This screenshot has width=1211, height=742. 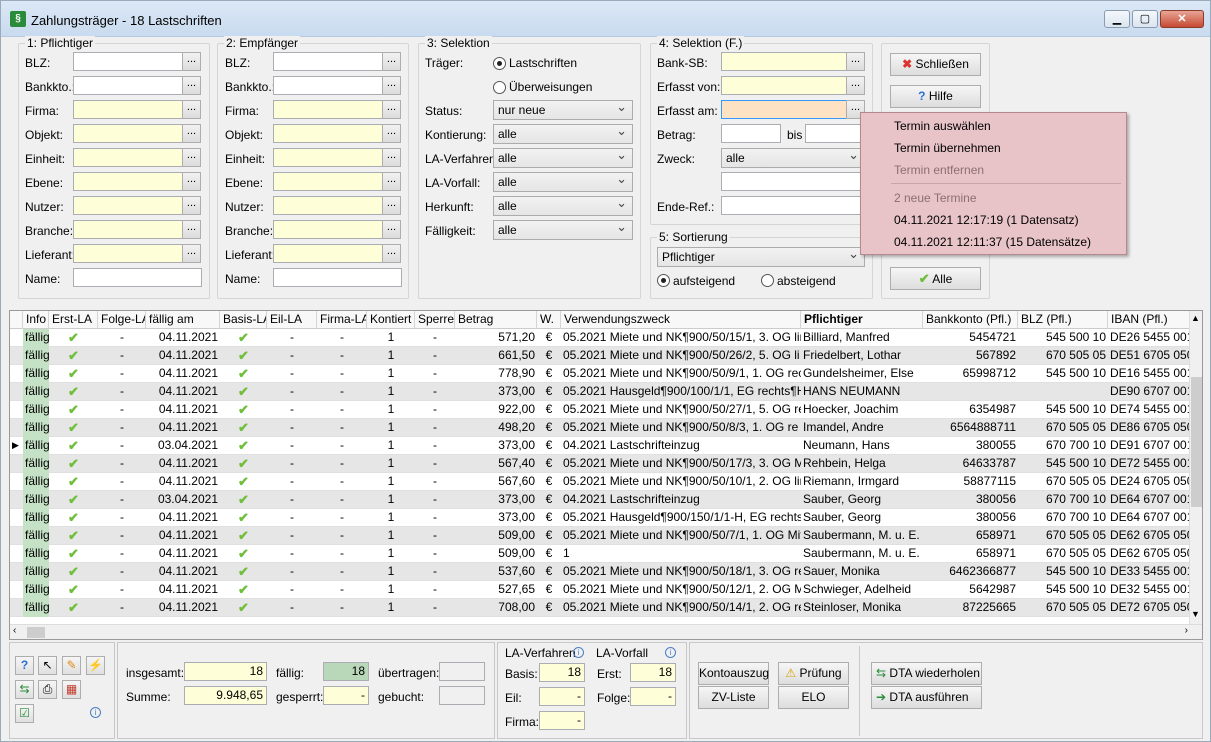 I want to click on aufsteigend-radio, so click(x=663, y=280).